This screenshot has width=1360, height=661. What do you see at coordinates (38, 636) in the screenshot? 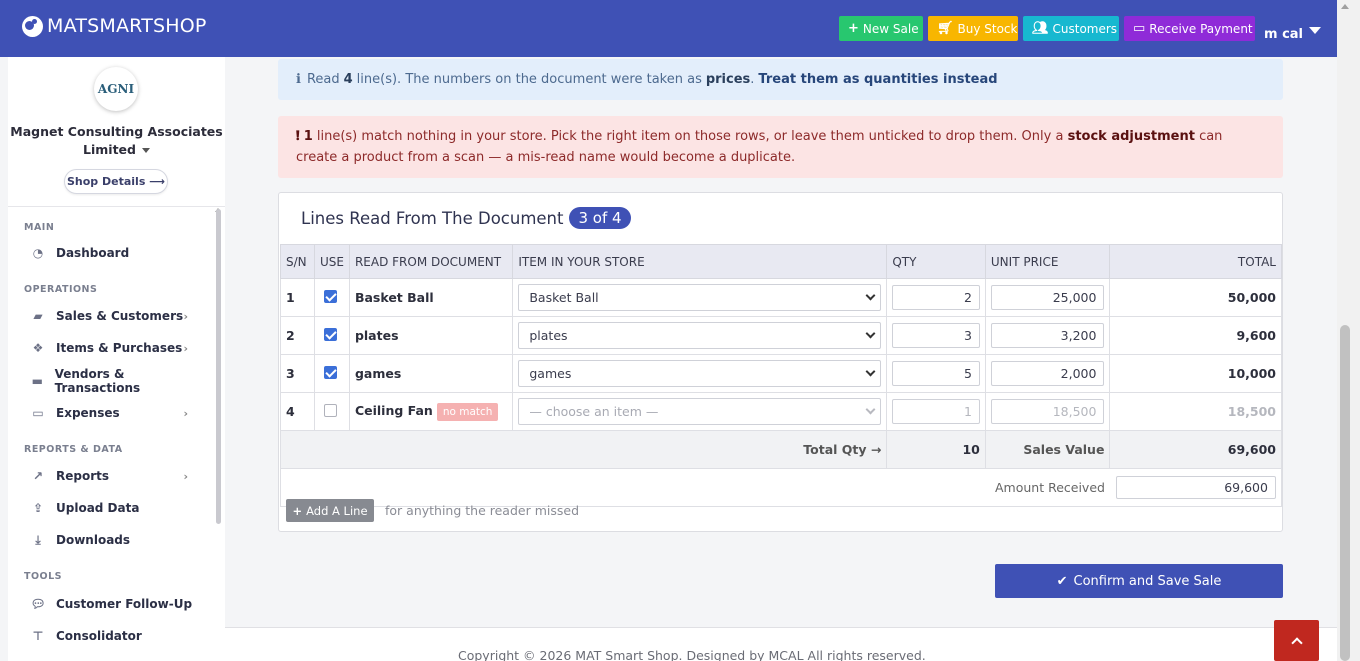
I see `sitemap-icon: ⊤` at bounding box center [38, 636].